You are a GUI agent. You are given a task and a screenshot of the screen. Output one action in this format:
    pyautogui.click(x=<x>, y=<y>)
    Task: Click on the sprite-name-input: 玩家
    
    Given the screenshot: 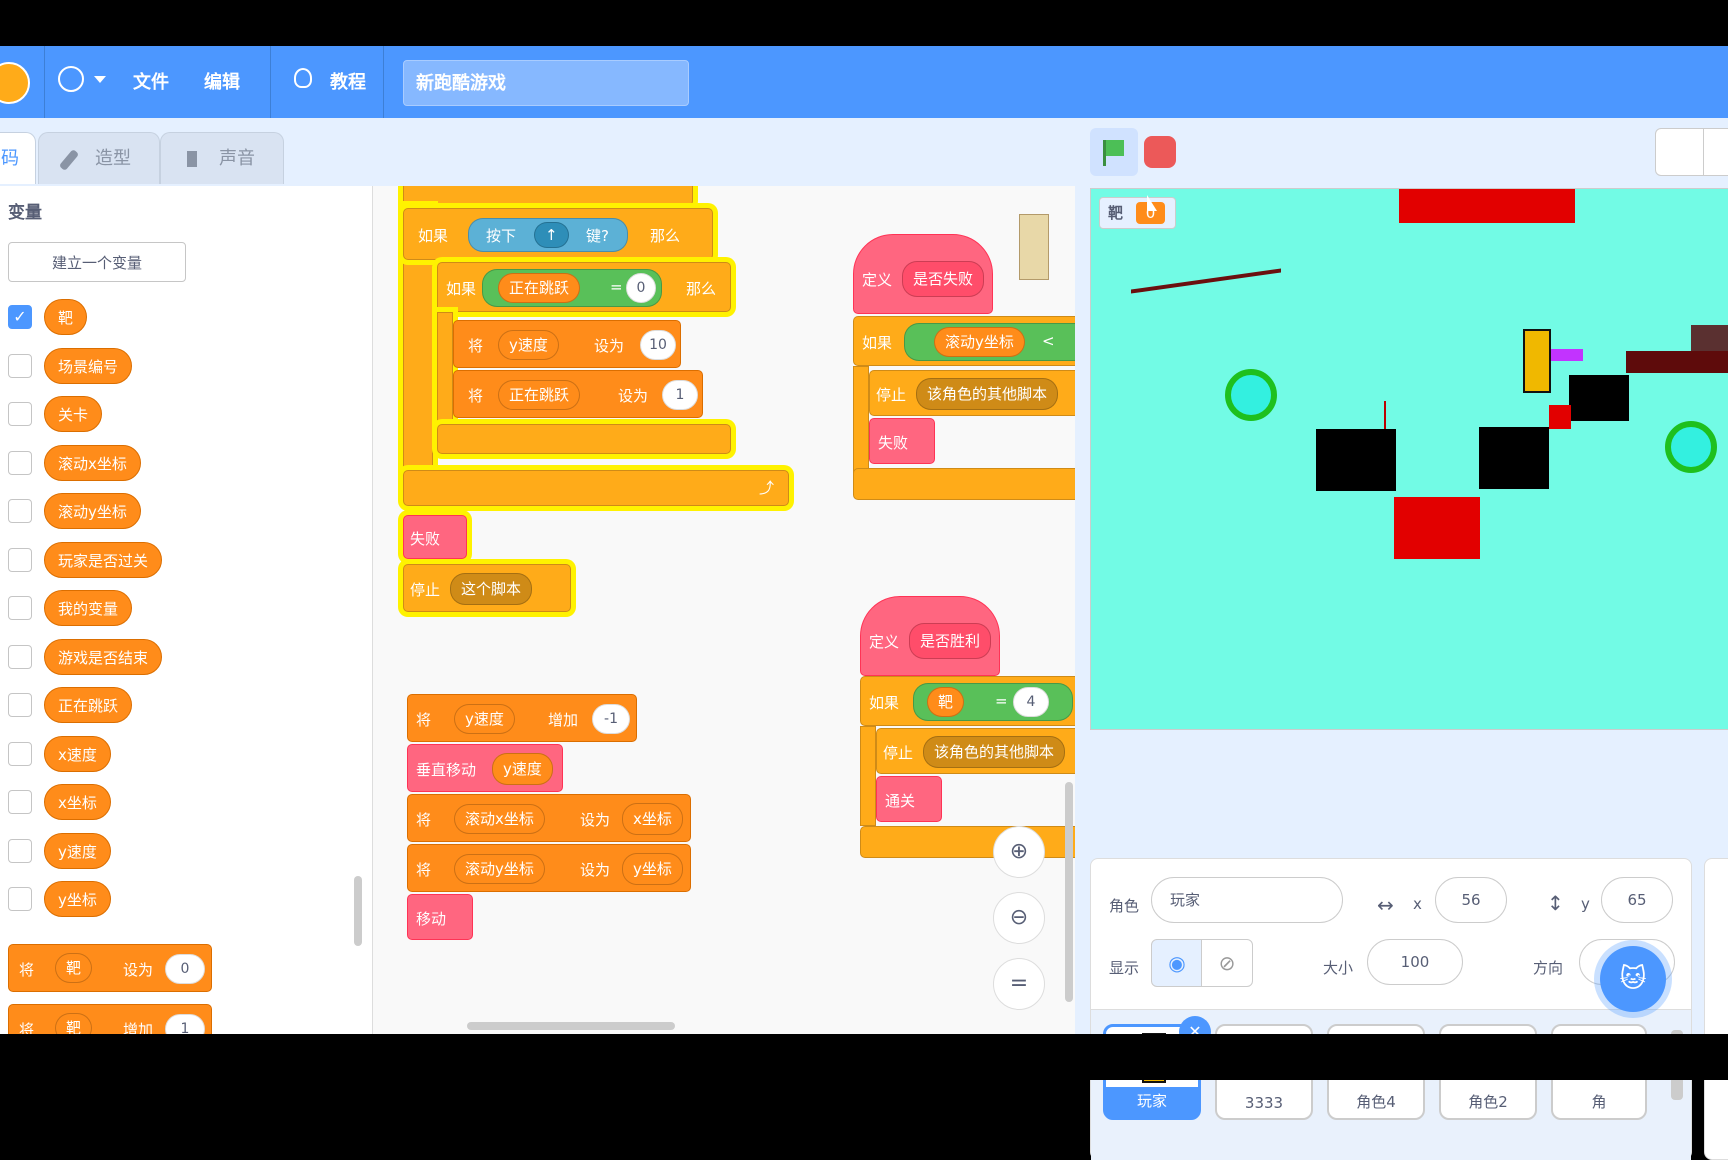 What is the action you would take?
    pyautogui.click(x=1247, y=900)
    